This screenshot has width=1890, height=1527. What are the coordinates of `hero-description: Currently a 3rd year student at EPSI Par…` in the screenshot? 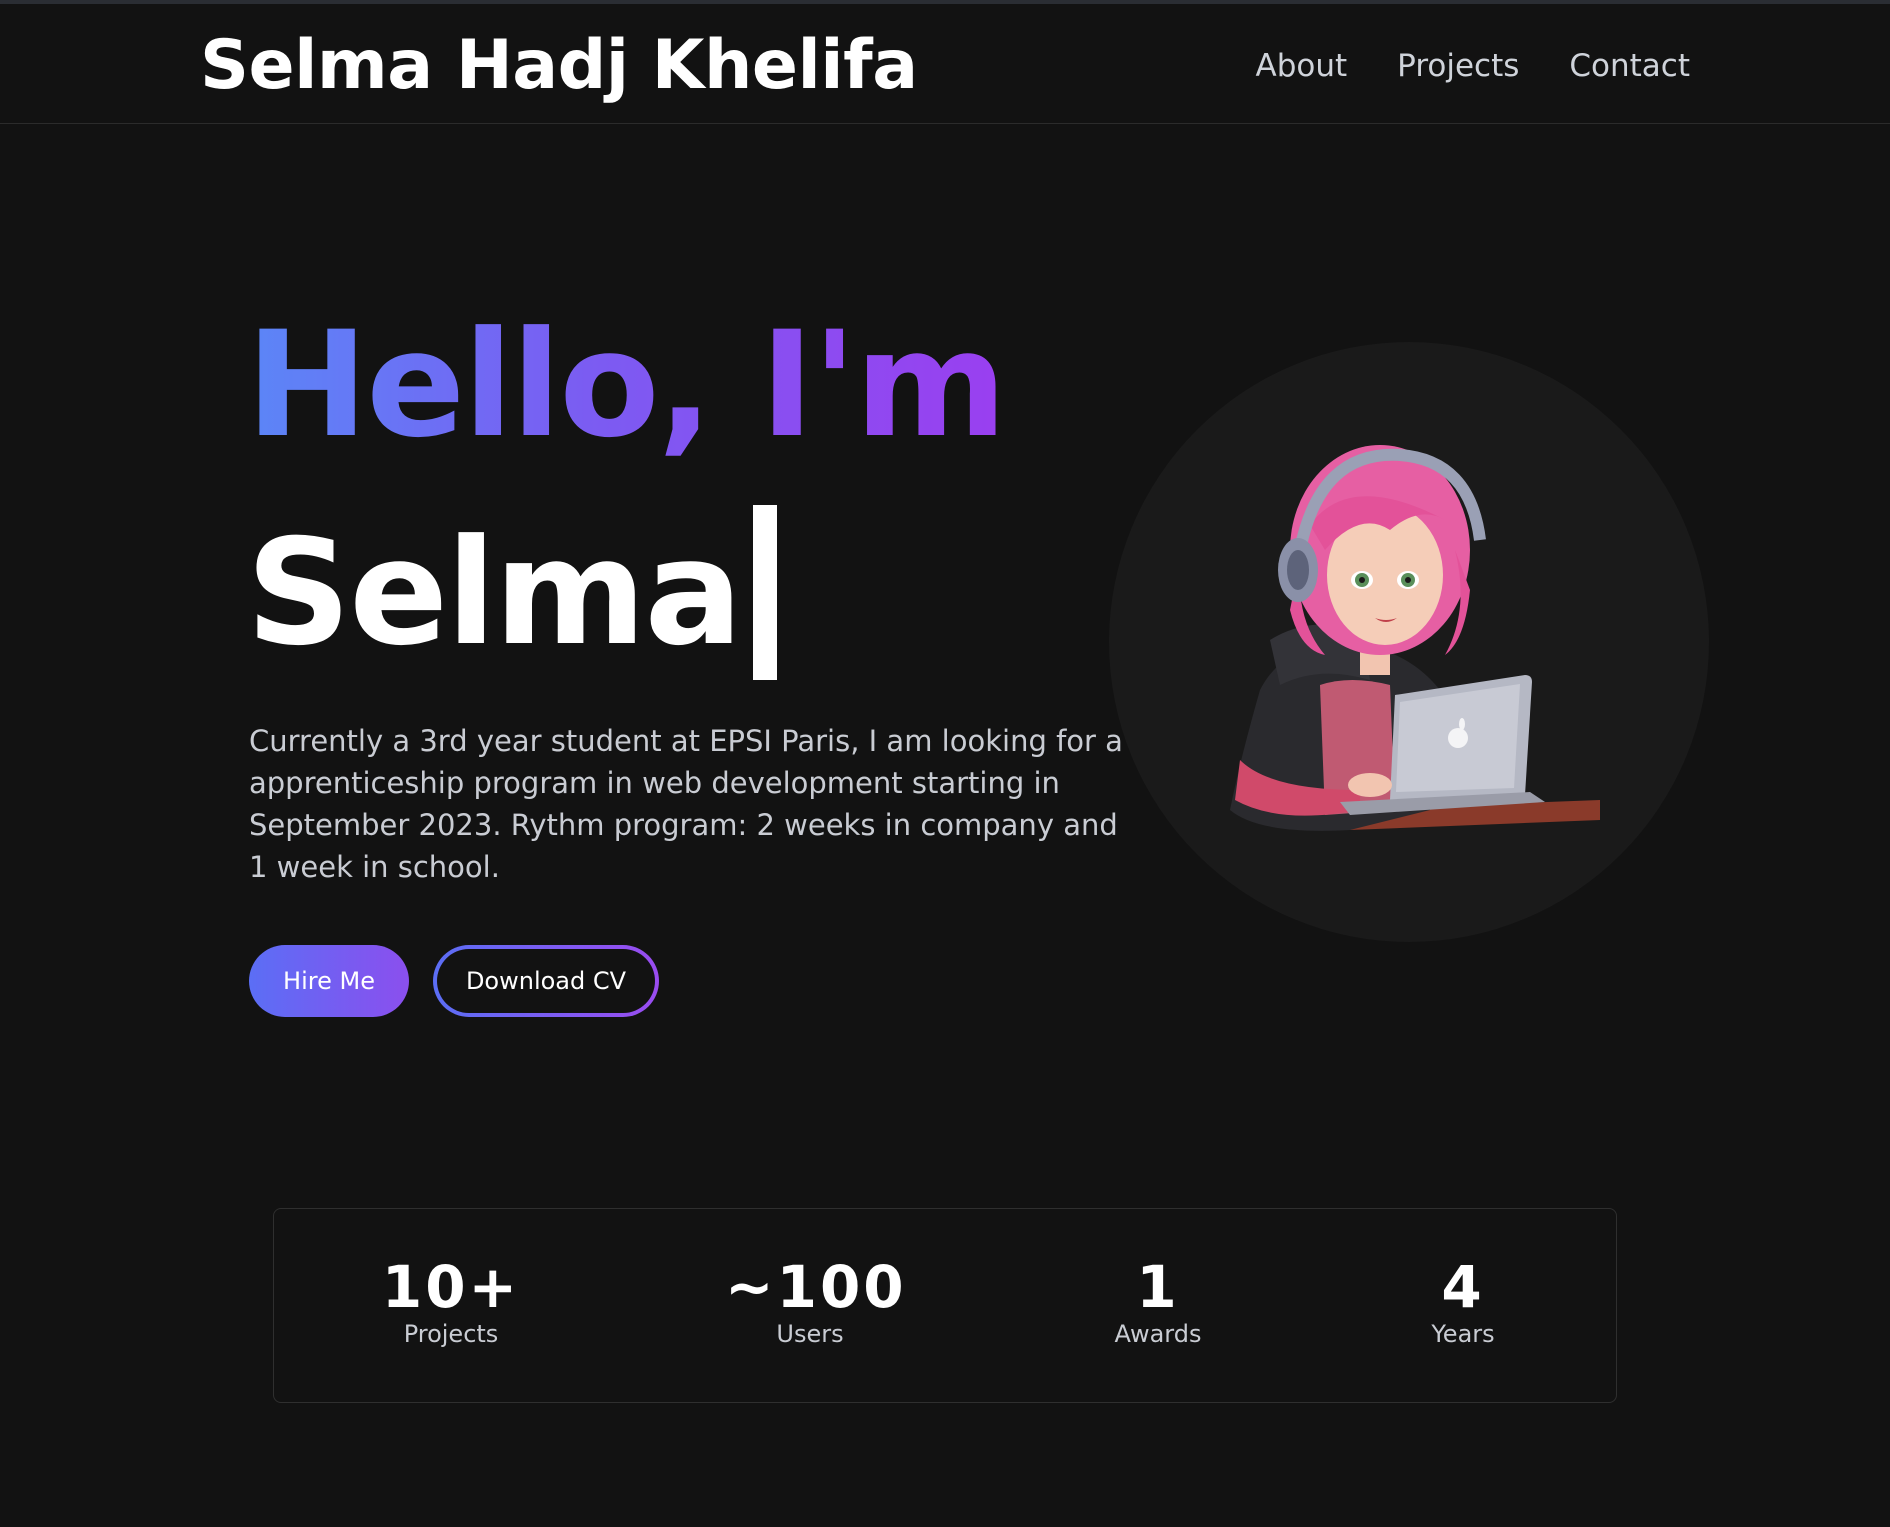 It's located at (686, 804).